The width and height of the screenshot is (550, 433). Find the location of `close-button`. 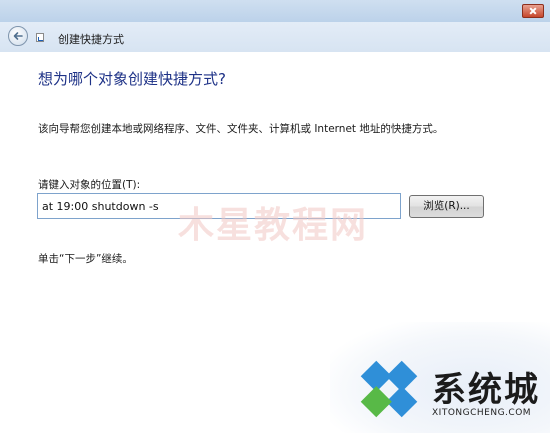

close-button is located at coordinates (533, 11).